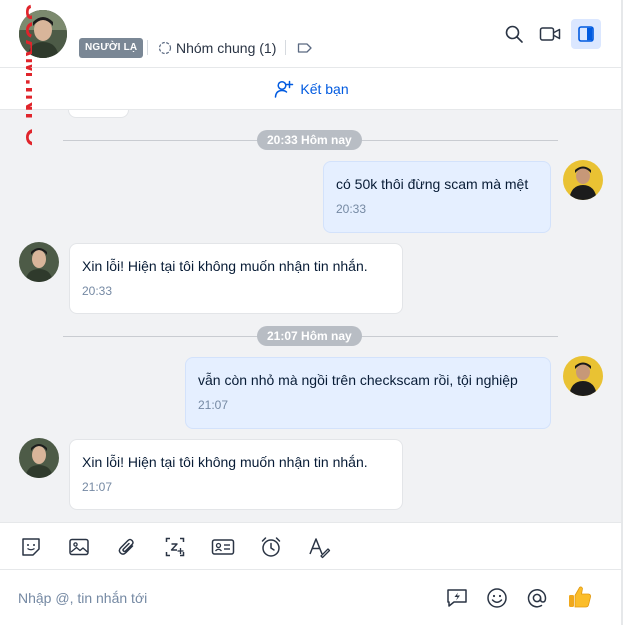  I want to click on attachment-button, so click(127, 547).